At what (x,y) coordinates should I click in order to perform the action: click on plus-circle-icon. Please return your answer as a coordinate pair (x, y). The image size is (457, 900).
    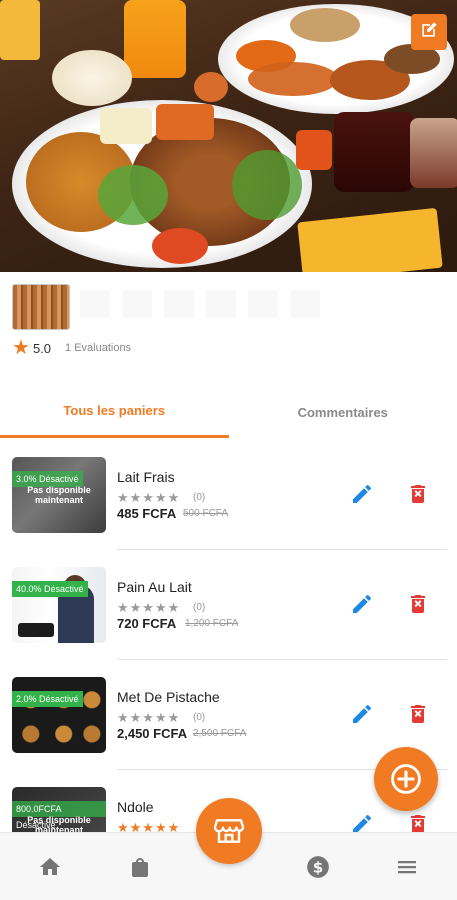
    Looking at the image, I should click on (406, 779).